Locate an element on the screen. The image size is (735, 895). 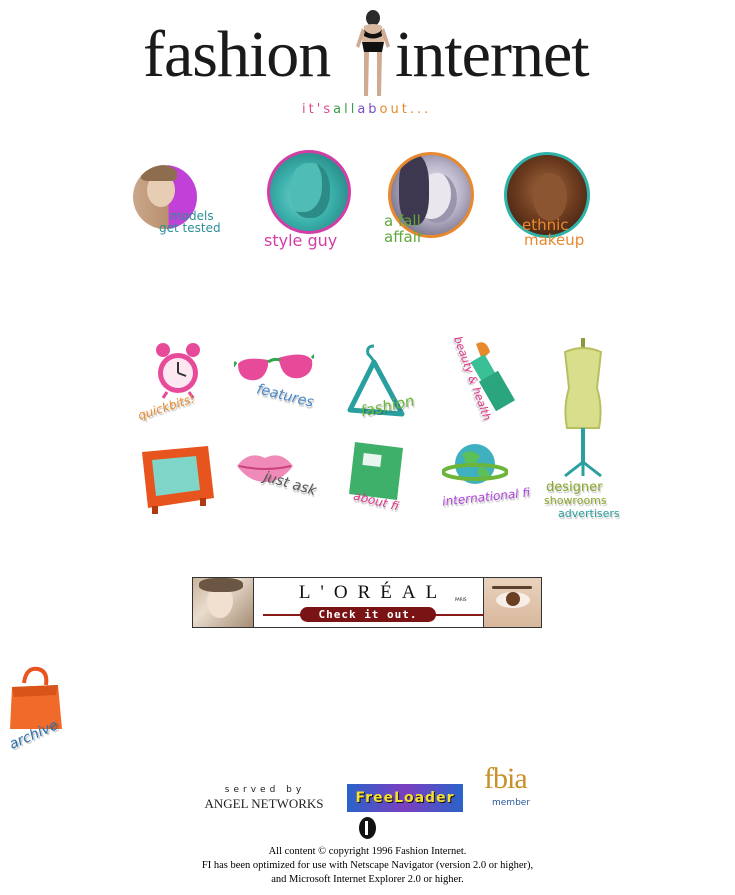
tagline-letter: u is located at coordinates (396, 109).